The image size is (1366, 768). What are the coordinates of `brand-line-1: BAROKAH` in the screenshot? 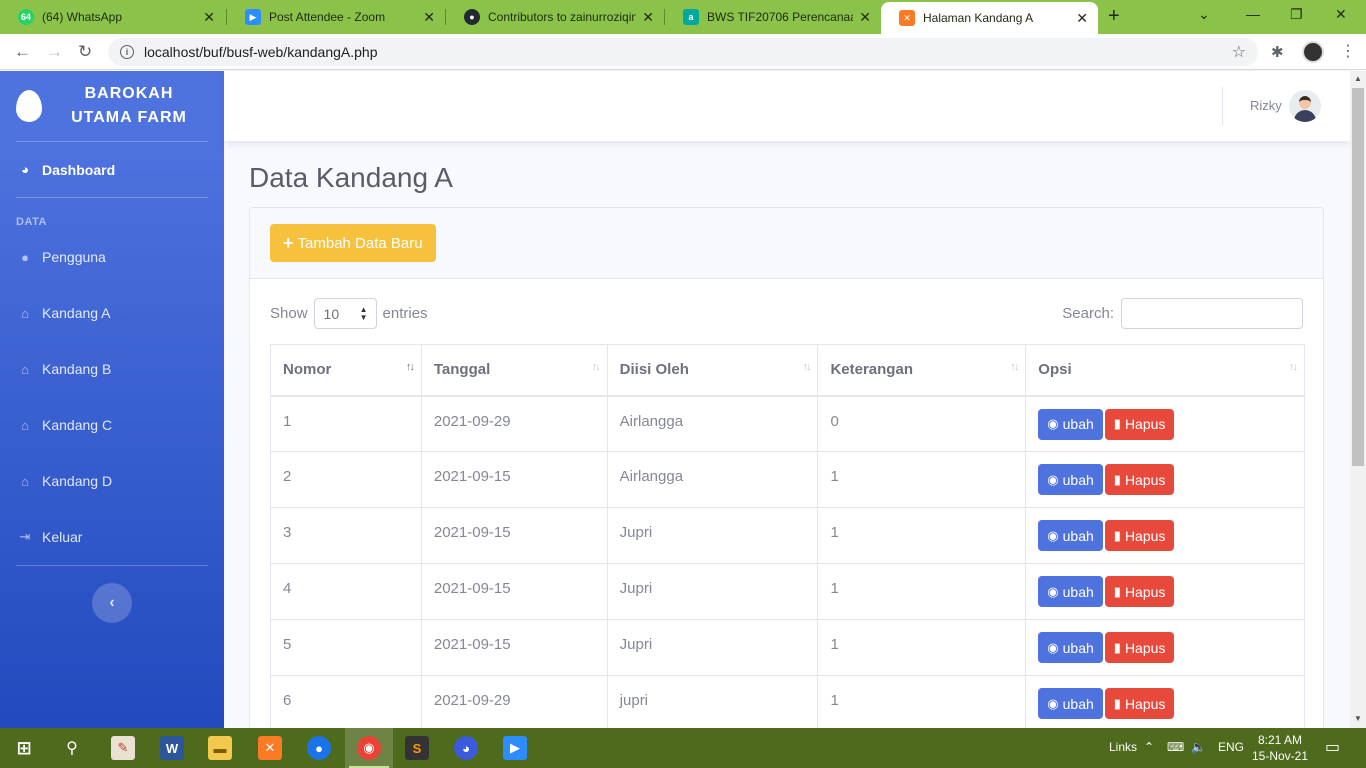 It's located at (129, 93).